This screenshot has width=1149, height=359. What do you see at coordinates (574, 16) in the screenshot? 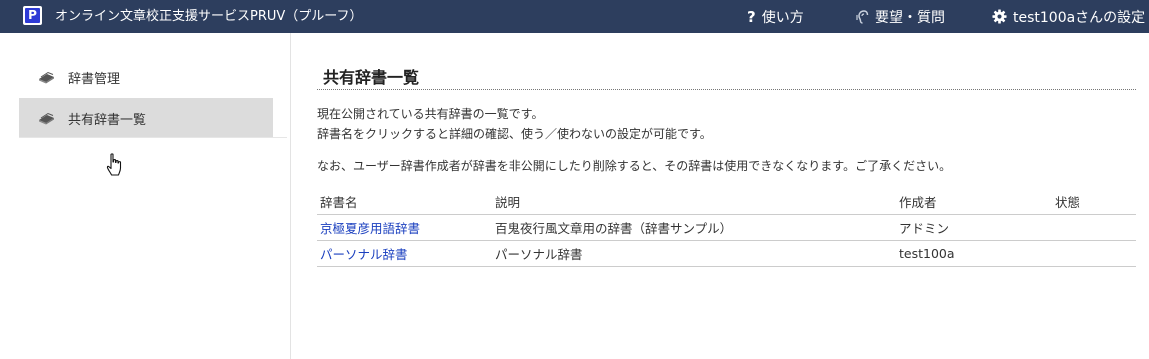
I see `top-bar: P オンライン文章校正支援サービスPRUV（プルーフ） ? 使い方 要望・質問` at bounding box center [574, 16].